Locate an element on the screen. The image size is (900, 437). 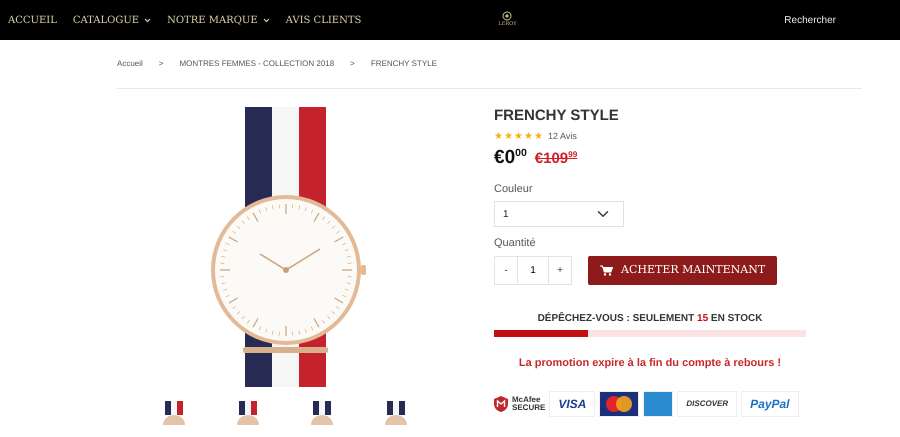
color-select: 1 is located at coordinates (559, 214).